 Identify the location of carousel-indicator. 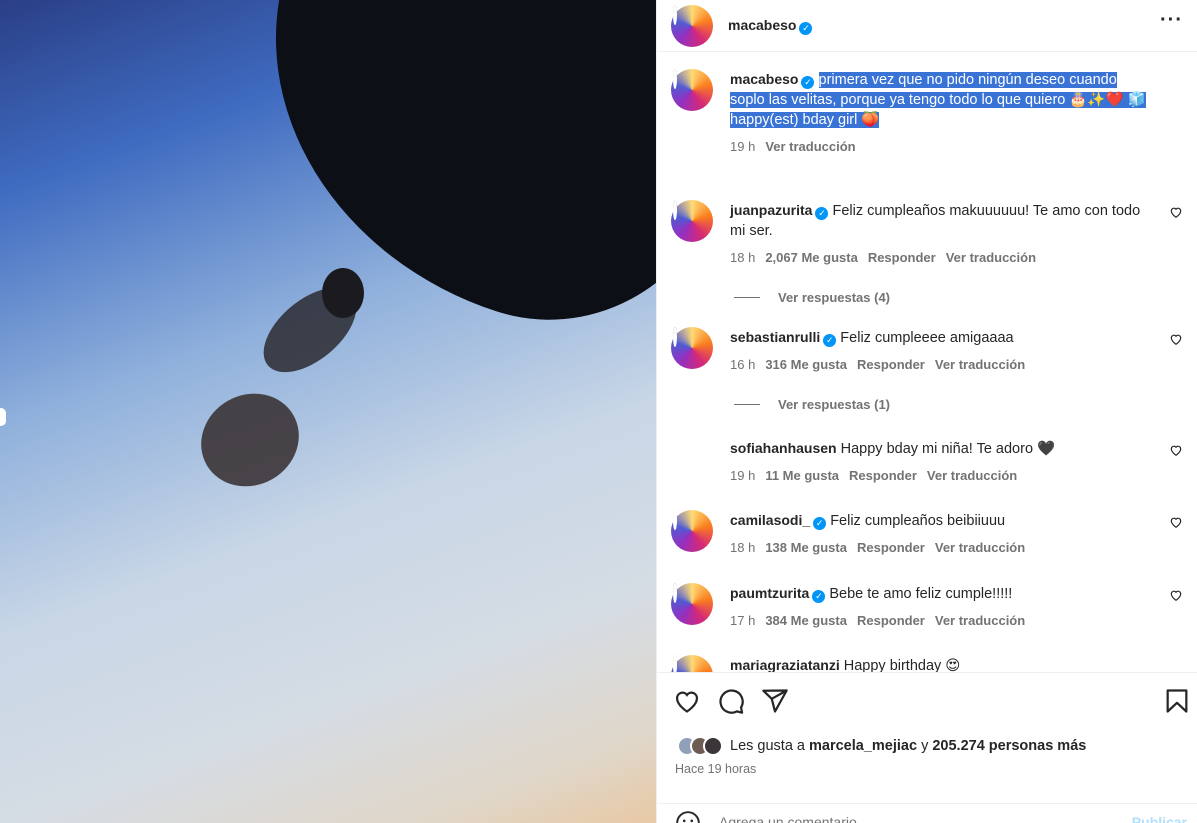
(3, 417).